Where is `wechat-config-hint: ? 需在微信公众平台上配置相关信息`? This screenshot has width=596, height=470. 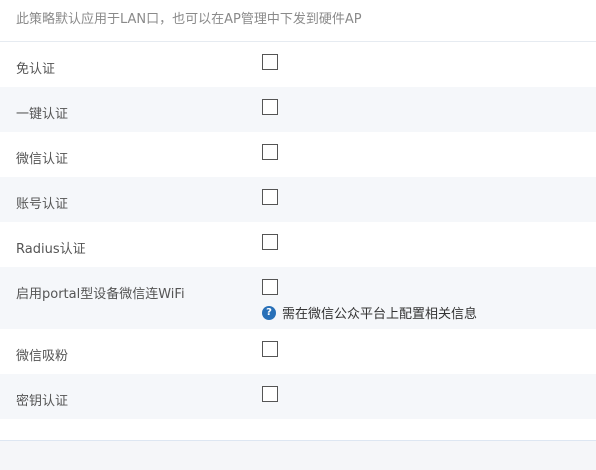 wechat-config-hint: ? 需在微信公众平台上配置相关信息 is located at coordinates (369, 312).